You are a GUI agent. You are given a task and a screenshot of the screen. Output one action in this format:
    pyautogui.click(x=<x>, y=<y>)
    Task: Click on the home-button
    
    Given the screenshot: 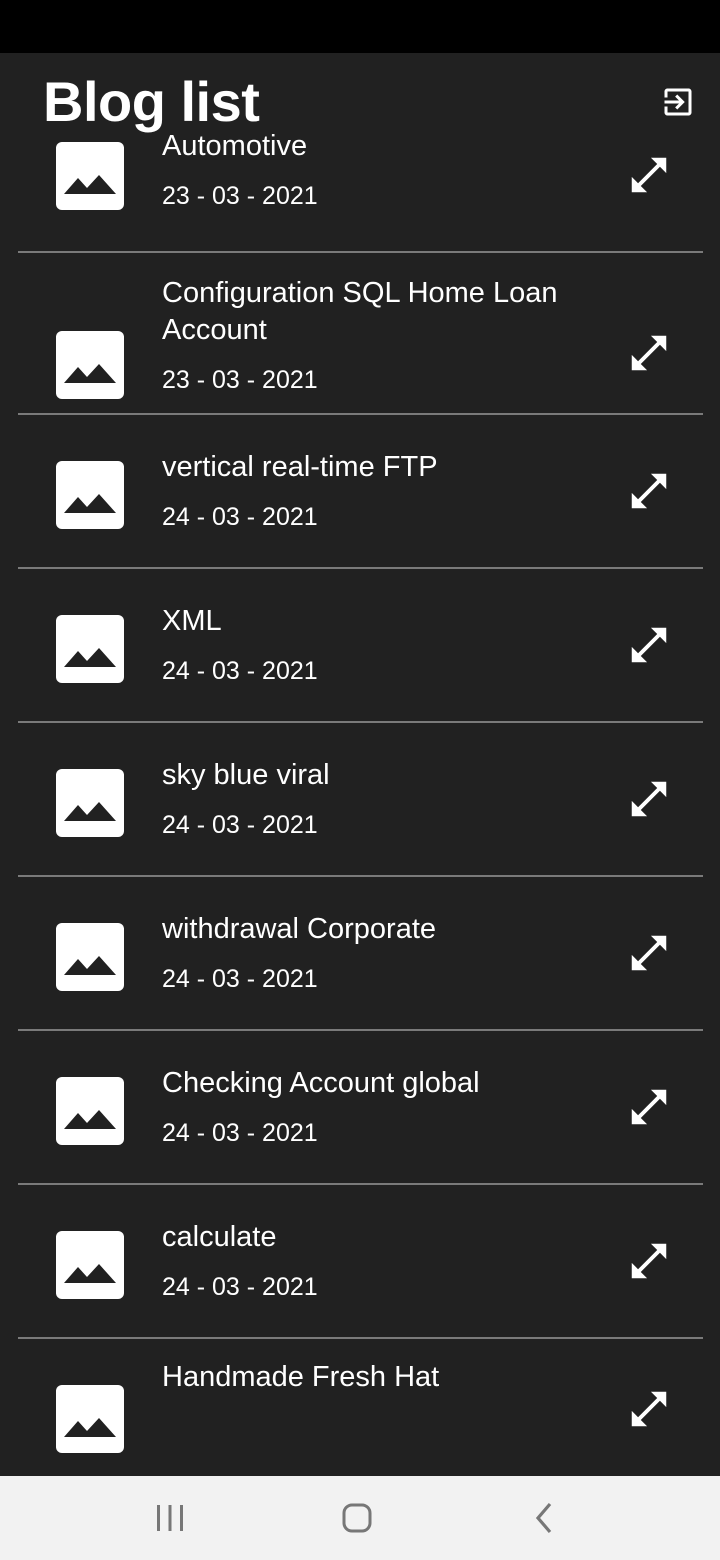 What is the action you would take?
    pyautogui.click(x=357, y=1518)
    